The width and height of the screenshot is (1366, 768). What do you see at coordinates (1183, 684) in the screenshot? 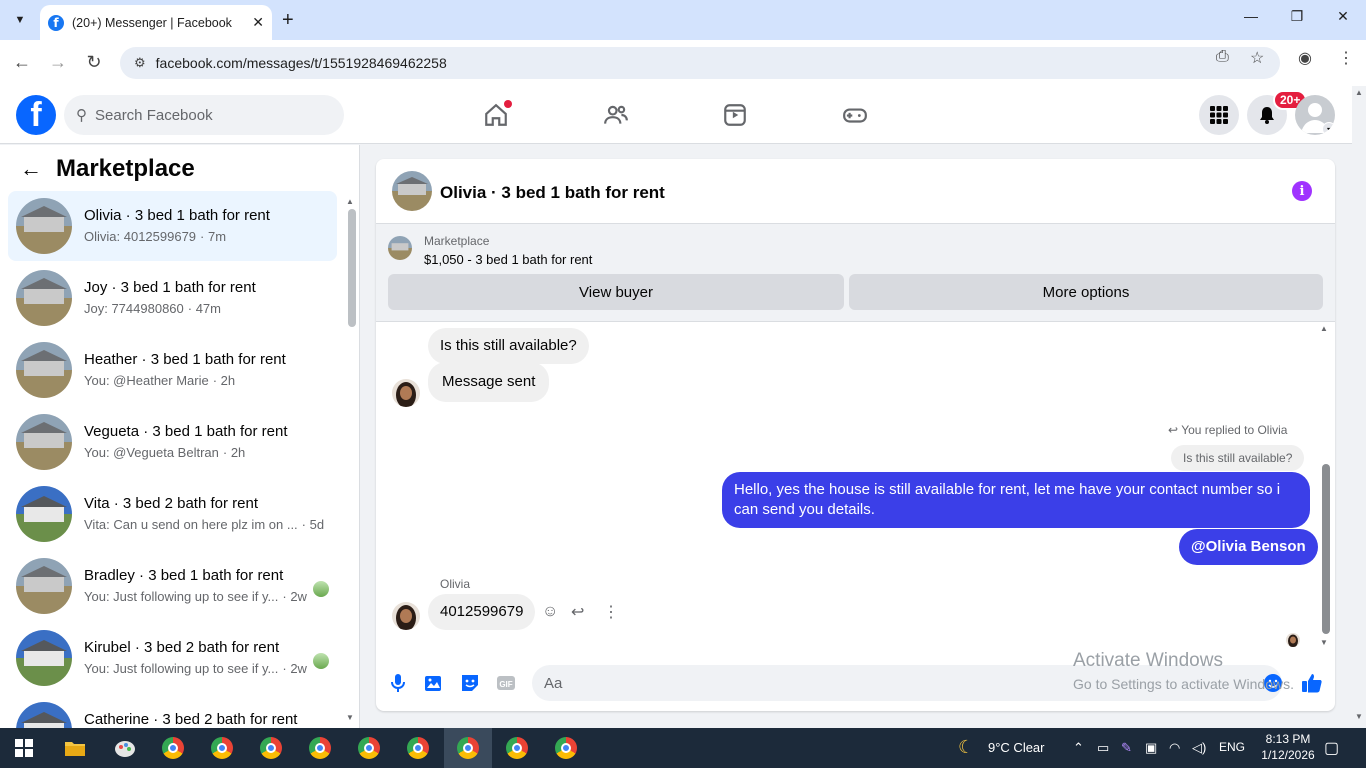
I see `watermark-subtitle: Go to Settings to activate Windows.` at bounding box center [1183, 684].